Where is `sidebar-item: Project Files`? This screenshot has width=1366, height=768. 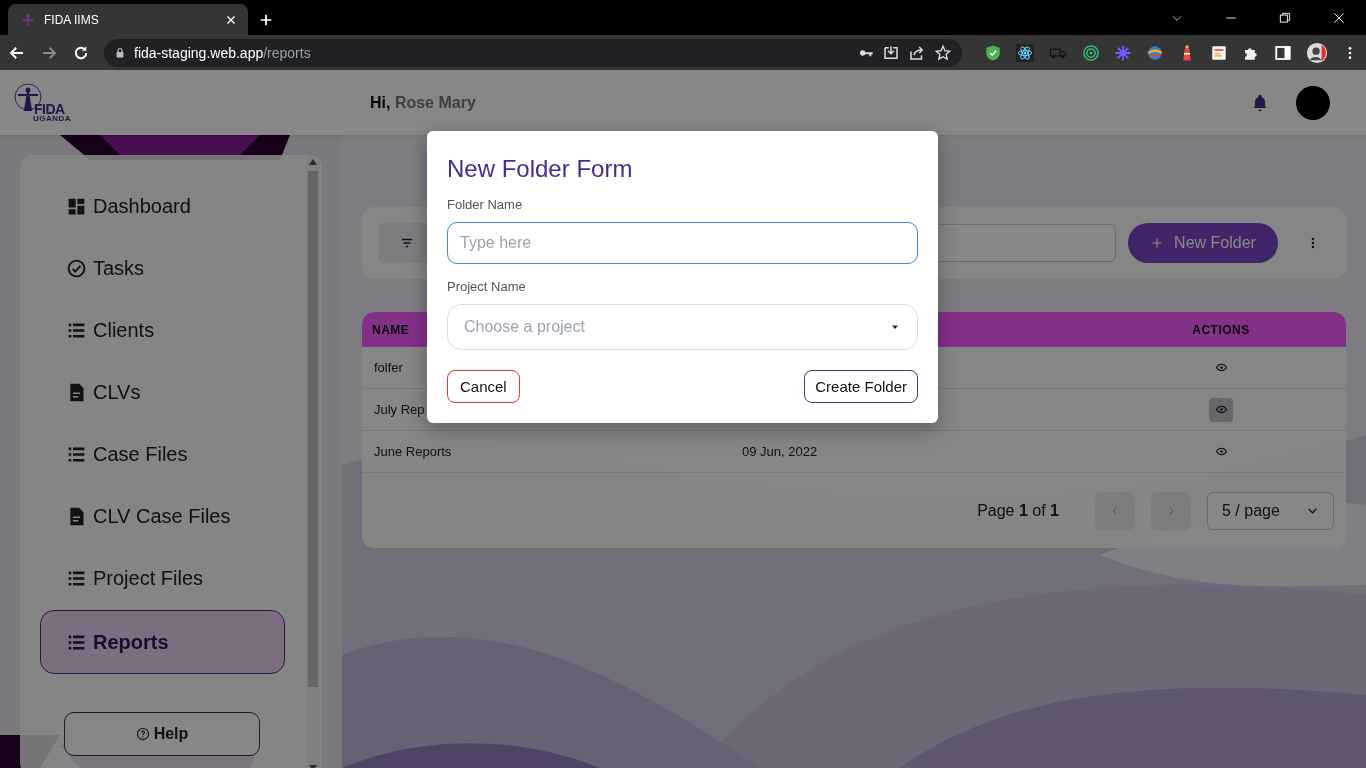
sidebar-item: Project Files is located at coordinates (162, 578).